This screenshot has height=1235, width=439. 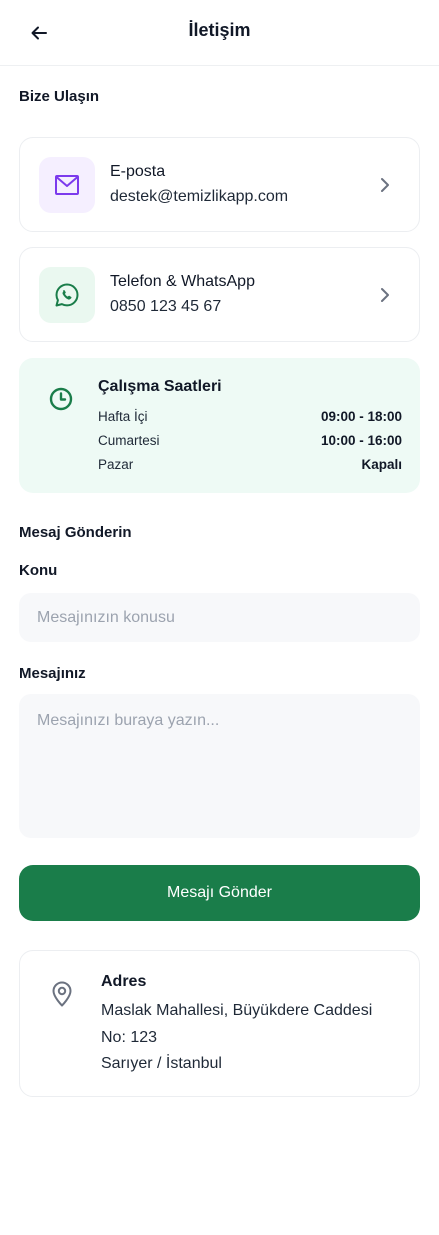 I want to click on whatsapp-icon-box, so click(x=67, y=295).